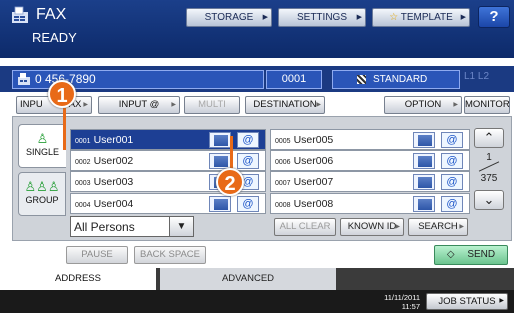 The height and width of the screenshot is (313, 514). Describe the element at coordinates (168, 160) in the screenshot. I see `address-entry: 0002 User002 @` at that location.